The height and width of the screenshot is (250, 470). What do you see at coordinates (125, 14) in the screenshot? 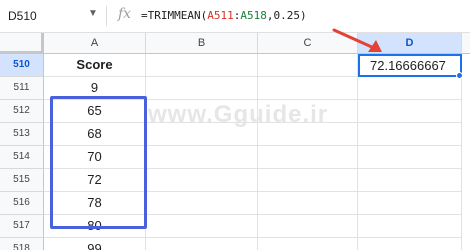
I see `fx-icon: fx` at bounding box center [125, 14].